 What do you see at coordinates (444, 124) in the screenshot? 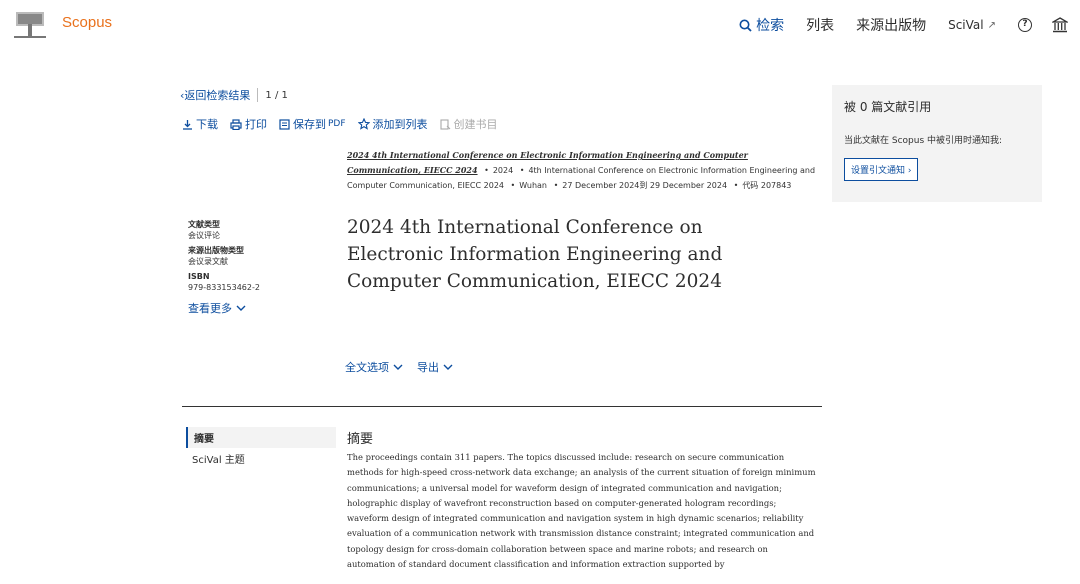
I see `bibliography-icon` at bounding box center [444, 124].